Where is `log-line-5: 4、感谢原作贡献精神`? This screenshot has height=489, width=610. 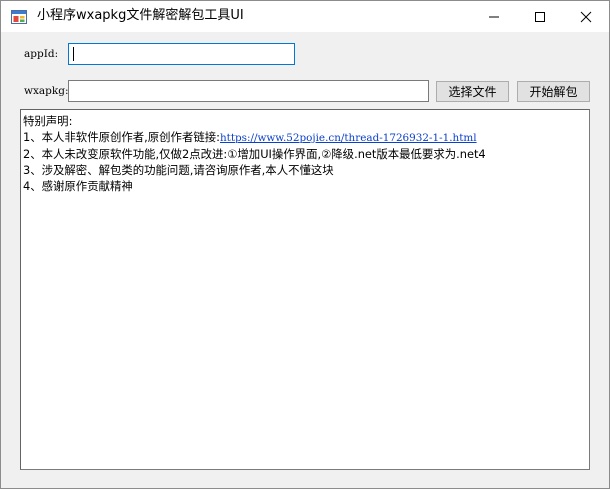
log-line-5: 4、感谢原作贡献精神 is located at coordinates (78, 186).